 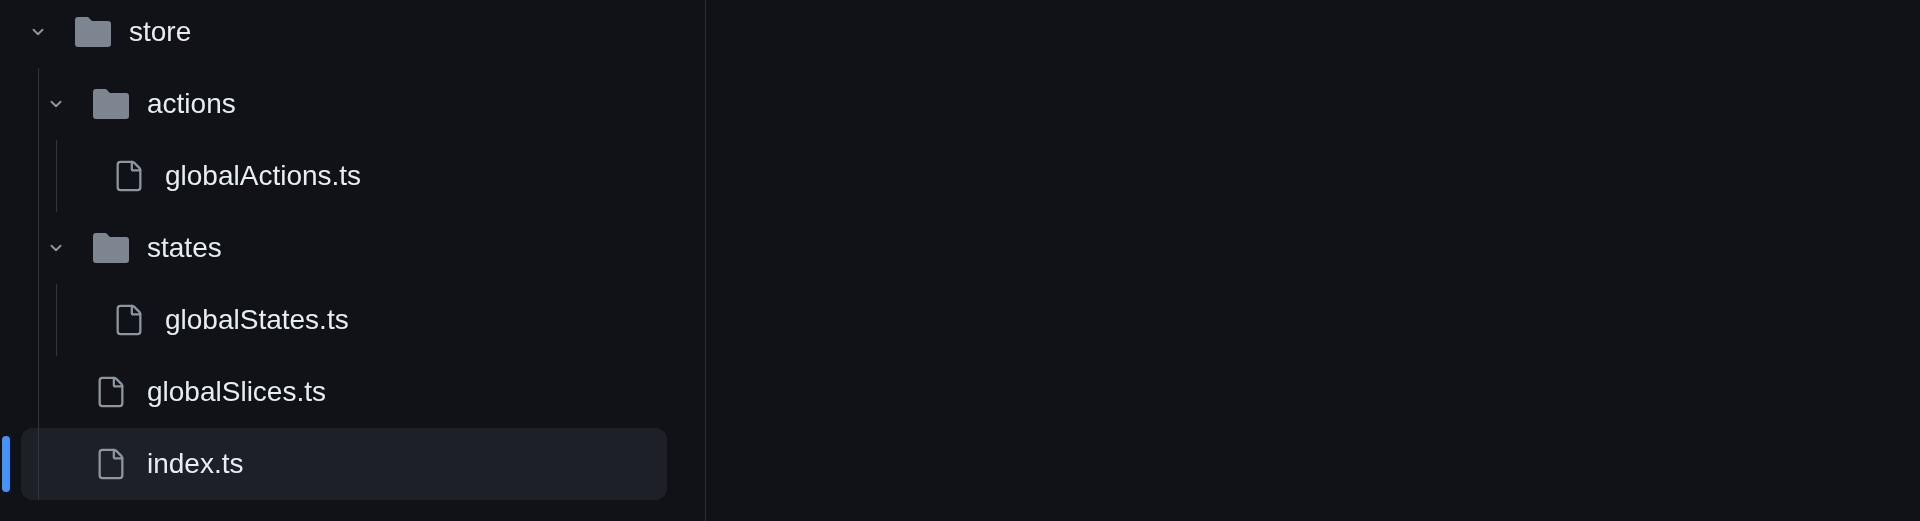 What do you see at coordinates (344, 392) in the screenshot?
I see `file-row: globalSlices.ts` at bounding box center [344, 392].